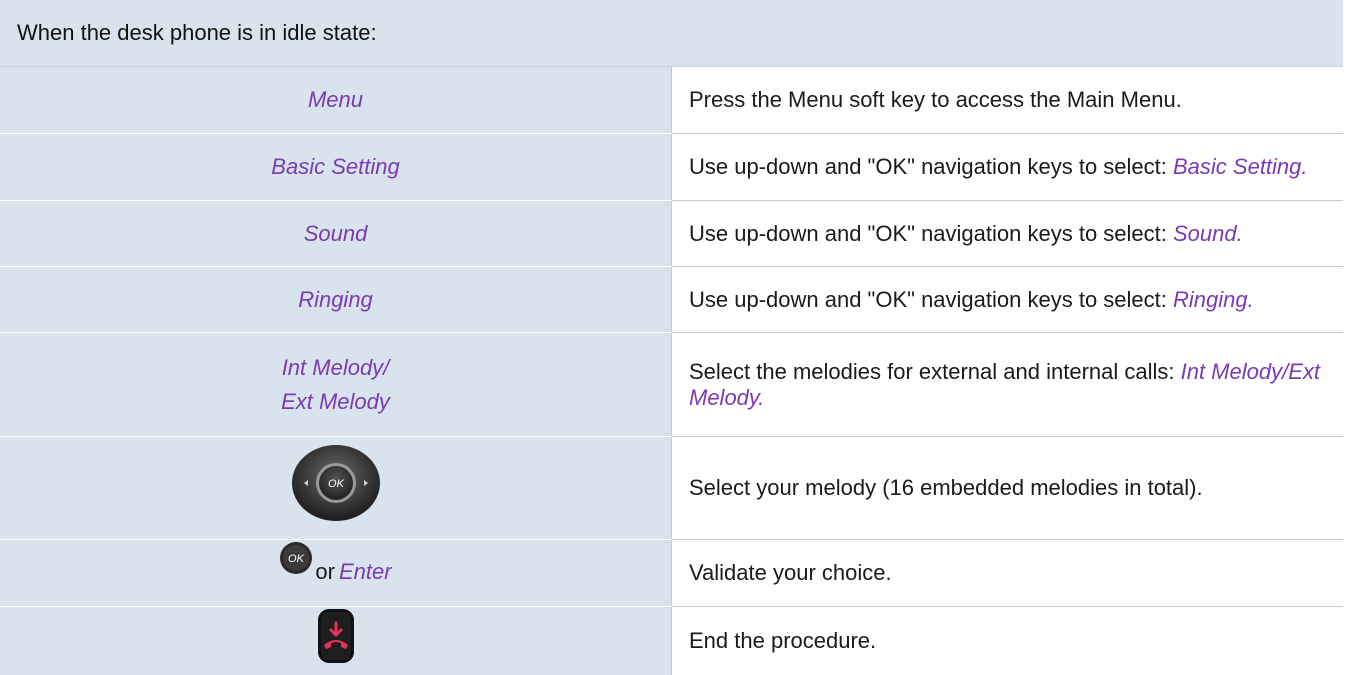 The width and height of the screenshot is (1358, 675). I want to click on key-navigation: OK, so click(336, 488).